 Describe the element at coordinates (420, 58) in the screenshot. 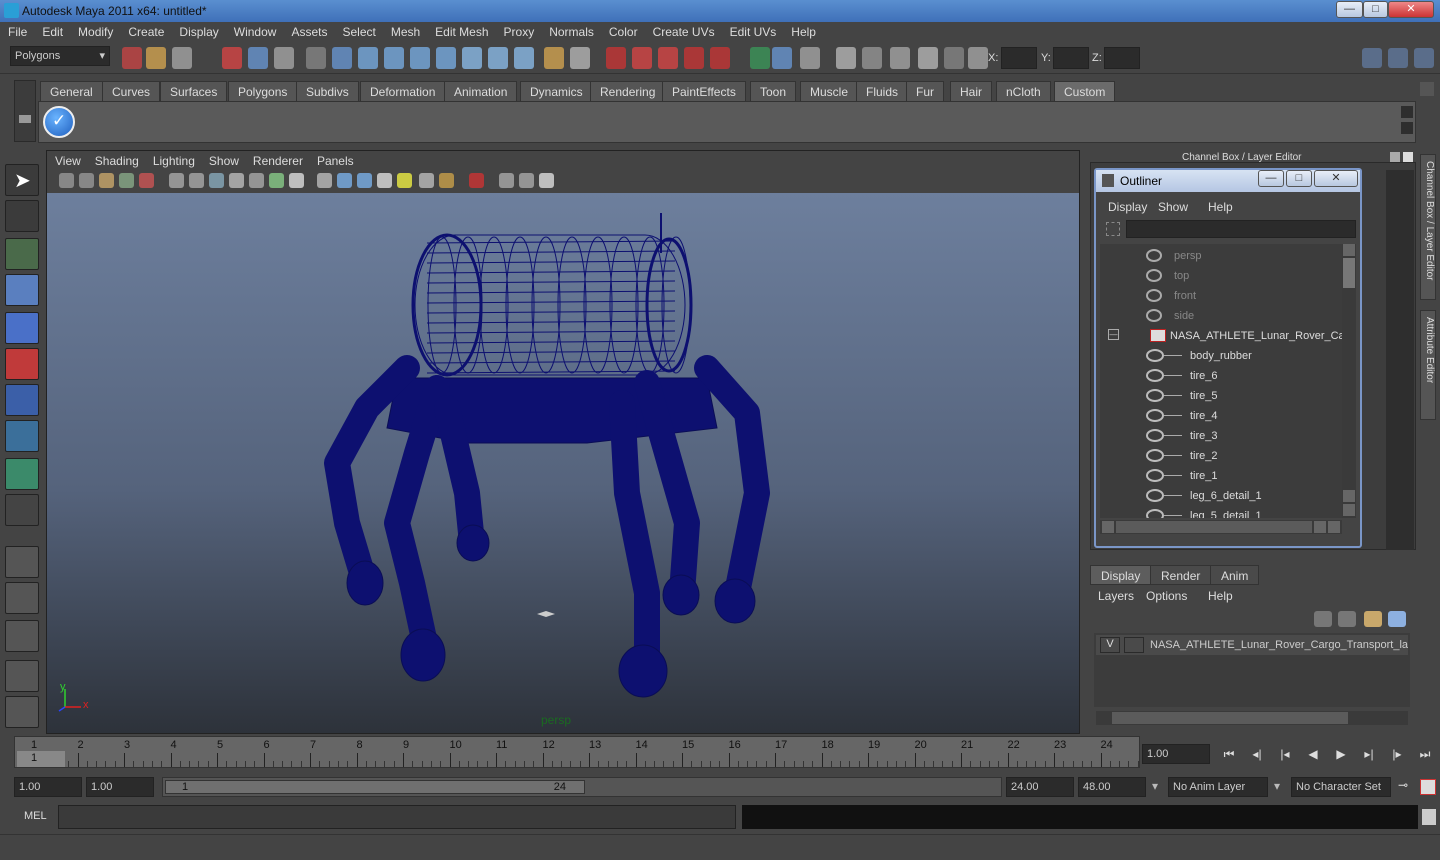

I see `status-tool-11-icon` at that location.